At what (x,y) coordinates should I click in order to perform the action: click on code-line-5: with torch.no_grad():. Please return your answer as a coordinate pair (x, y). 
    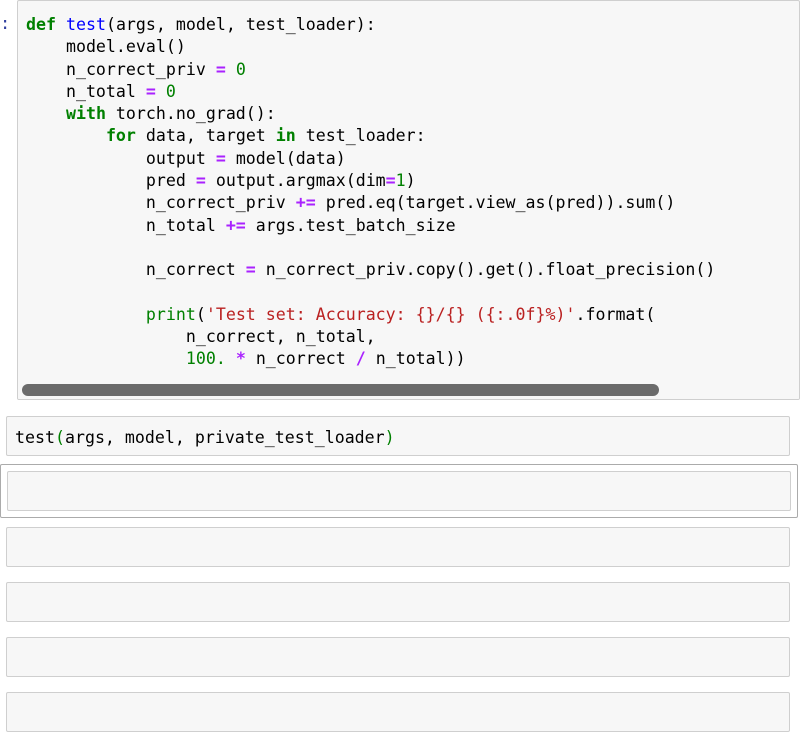
    Looking at the image, I should click on (170, 114).